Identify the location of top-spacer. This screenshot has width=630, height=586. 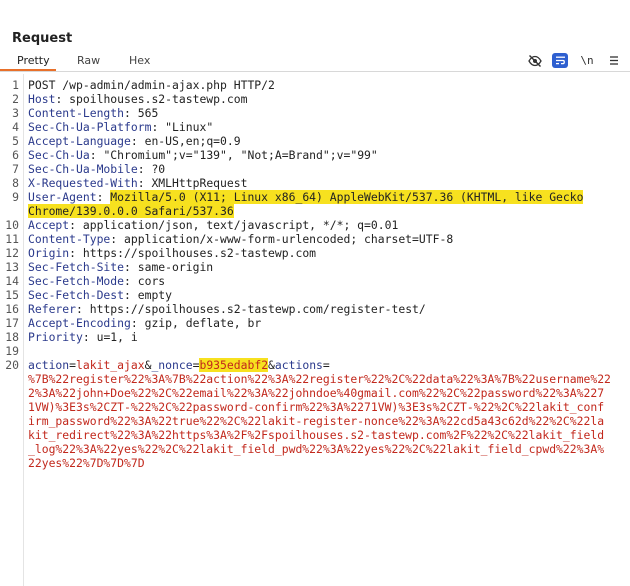
(315, 14).